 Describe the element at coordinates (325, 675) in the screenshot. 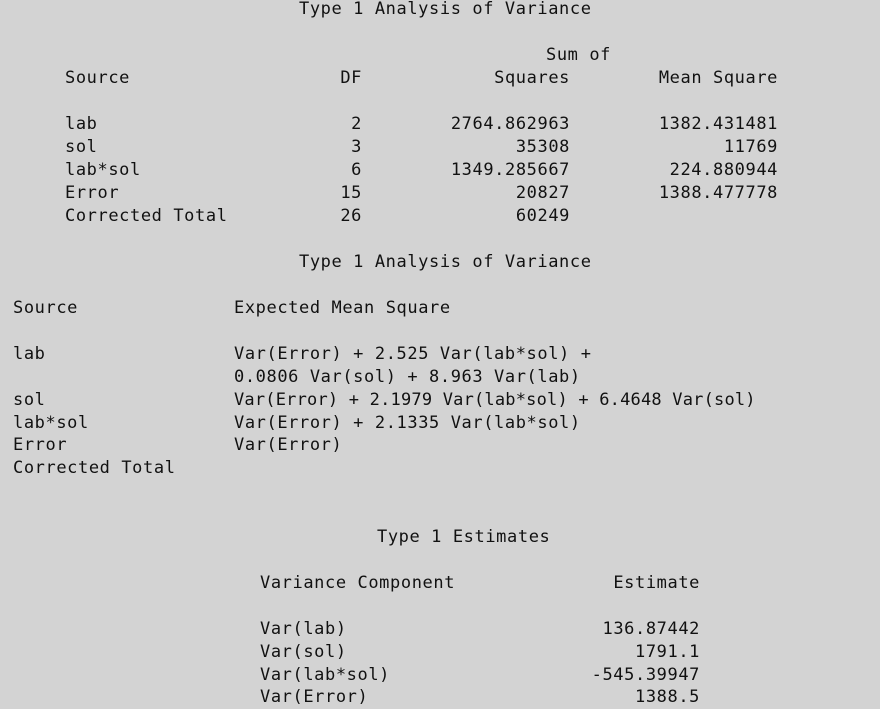

I see `estimate-component: Var(lab*sol)` at that location.